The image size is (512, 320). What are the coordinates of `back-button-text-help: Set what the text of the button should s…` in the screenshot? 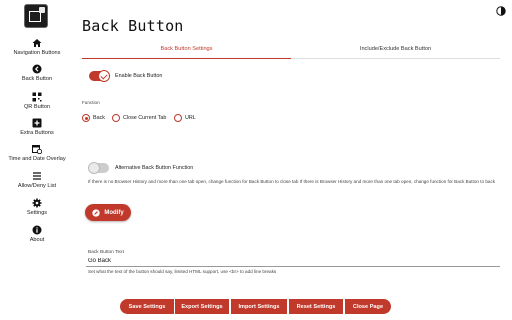 It's located at (182, 271).